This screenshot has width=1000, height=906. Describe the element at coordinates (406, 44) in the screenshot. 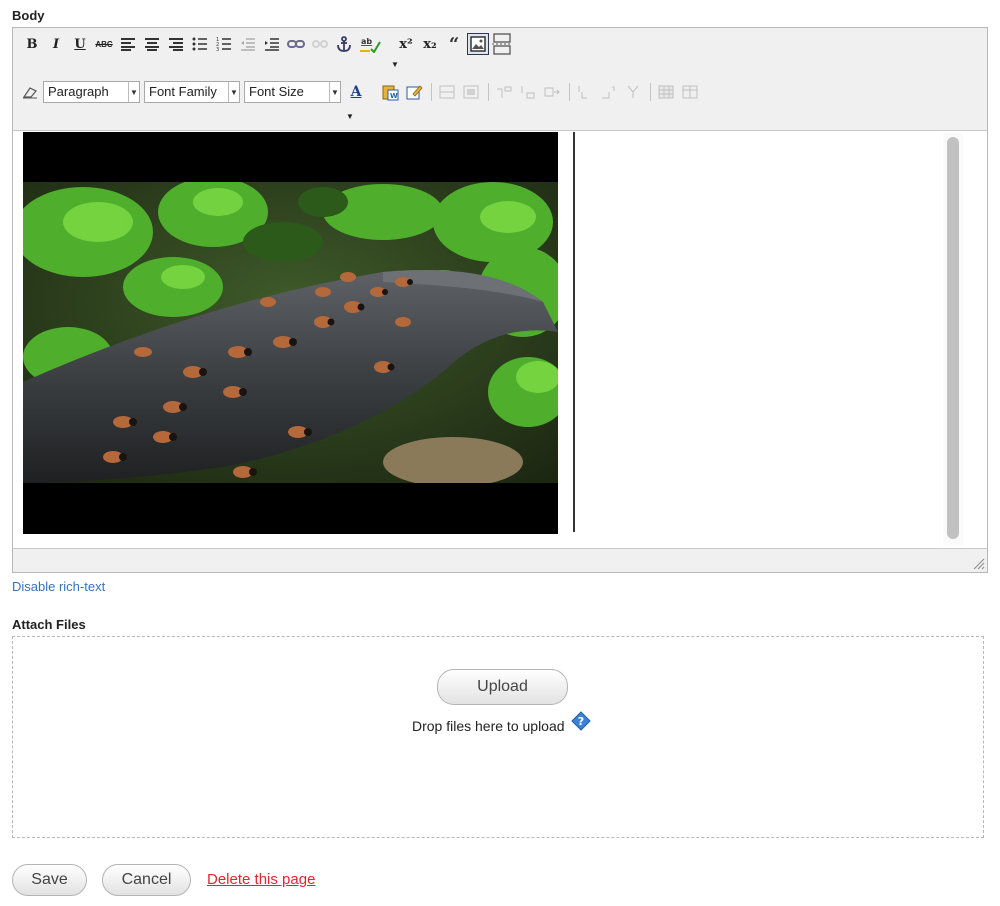

I see `superscript-button: x²` at that location.